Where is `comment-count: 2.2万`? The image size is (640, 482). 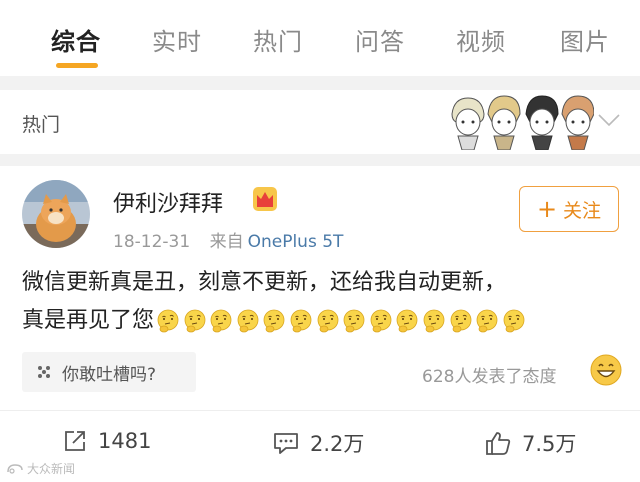
comment-count: 2.2万 is located at coordinates (337, 444).